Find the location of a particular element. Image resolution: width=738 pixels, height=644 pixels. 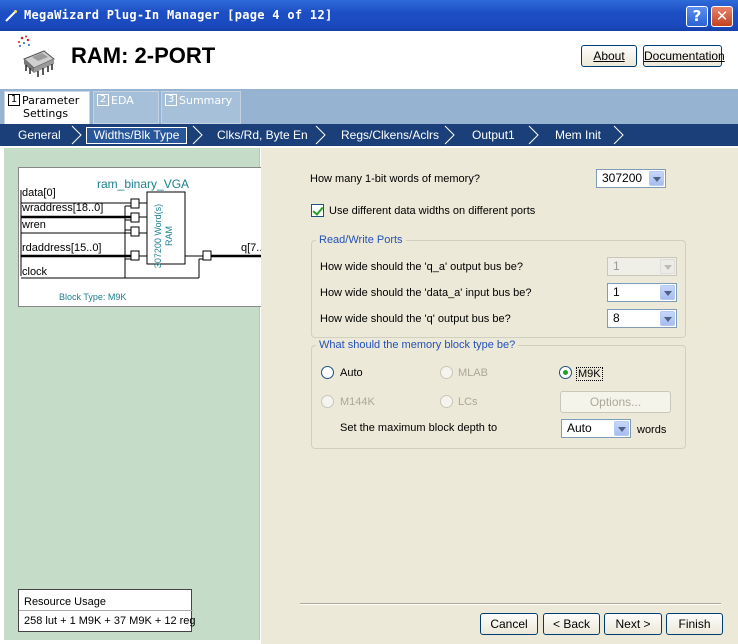

finish-button: Finish is located at coordinates (694, 624).